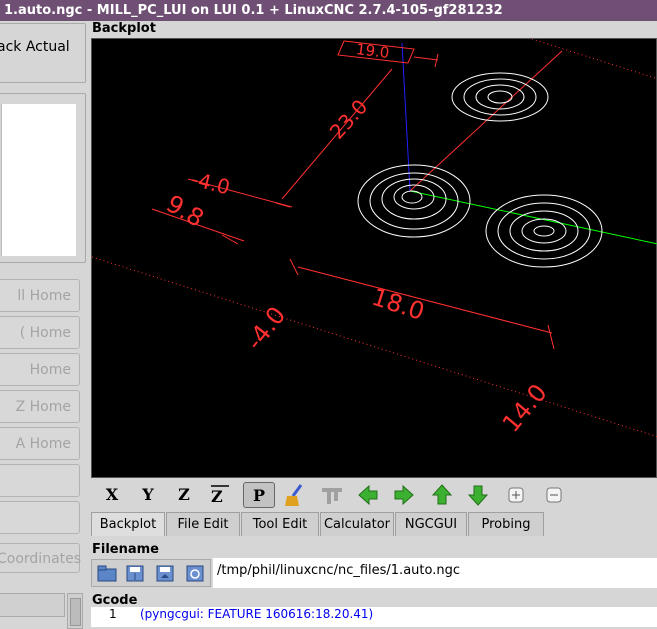 This screenshot has height=629, width=657. I want to click on tab-ngcgui: NGCGUI, so click(431, 524).